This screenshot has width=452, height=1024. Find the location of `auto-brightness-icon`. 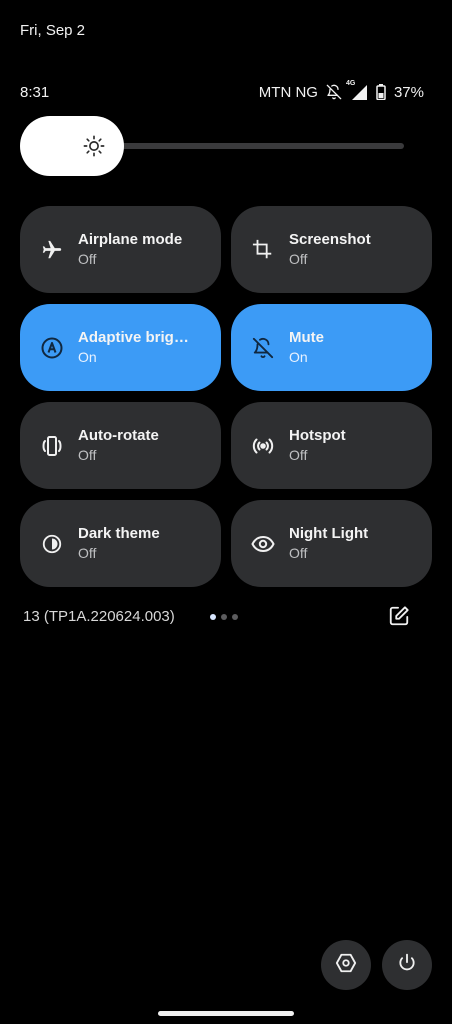

auto-brightness-icon is located at coordinates (52, 348).